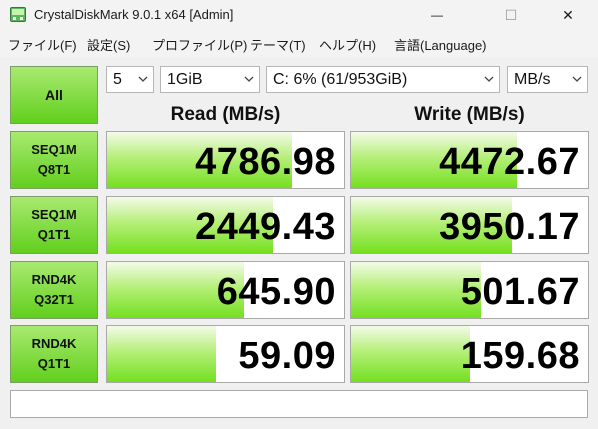  Describe the element at coordinates (18, 14) in the screenshot. I see `crystaldiskmark-icon` at that location.